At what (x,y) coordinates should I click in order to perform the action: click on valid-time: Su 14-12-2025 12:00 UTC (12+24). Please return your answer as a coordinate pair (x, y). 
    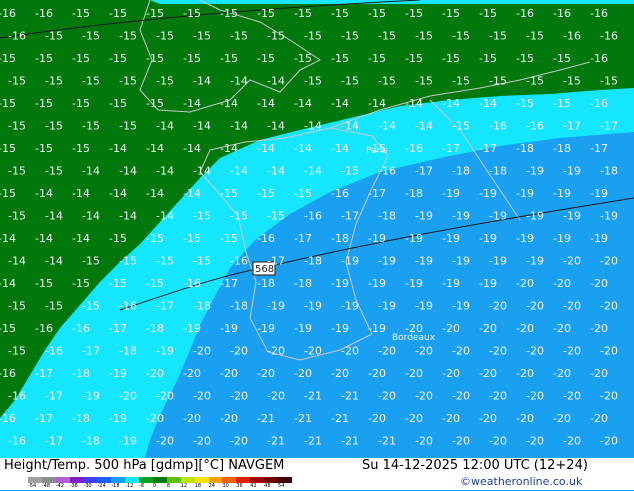
    Looking at the image, I should click on (475, 465).